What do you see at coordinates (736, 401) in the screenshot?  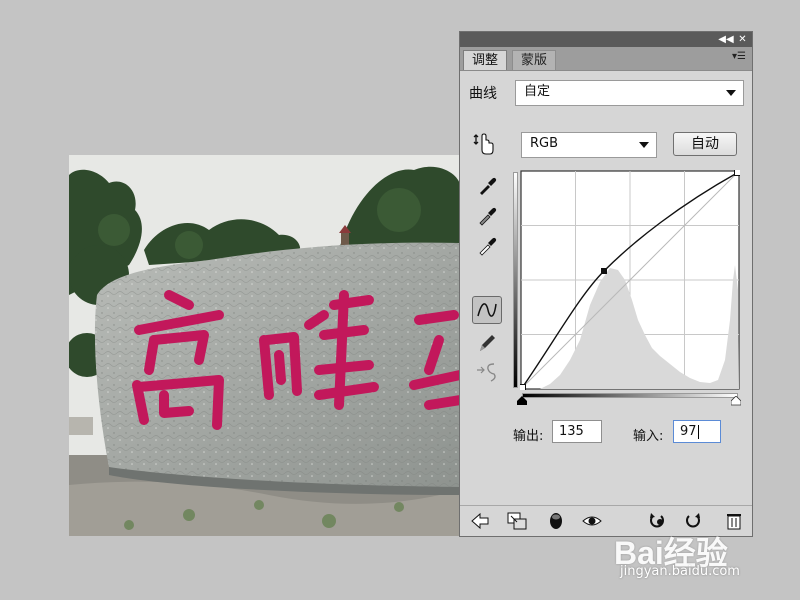 I see `white-point-slider` at bounding box center [736, 401].